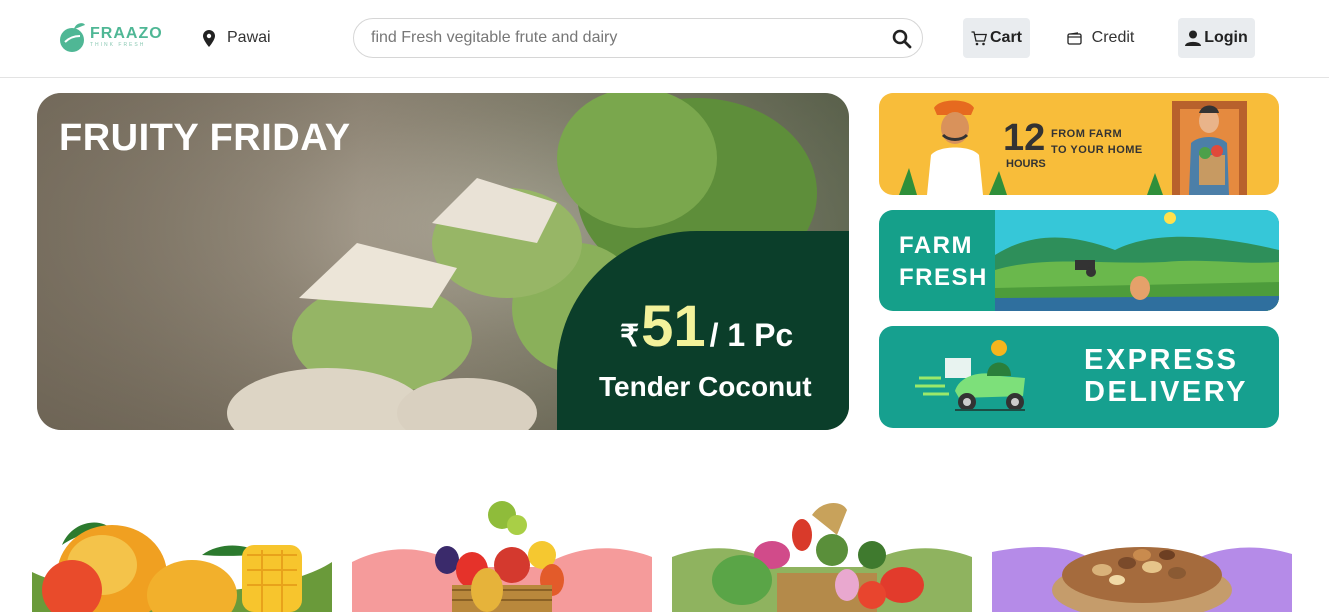 This screenshot has height=612, width=1329. I want to click on hero-price: ₹ 51 / 1 Pc, so click(706, 326).